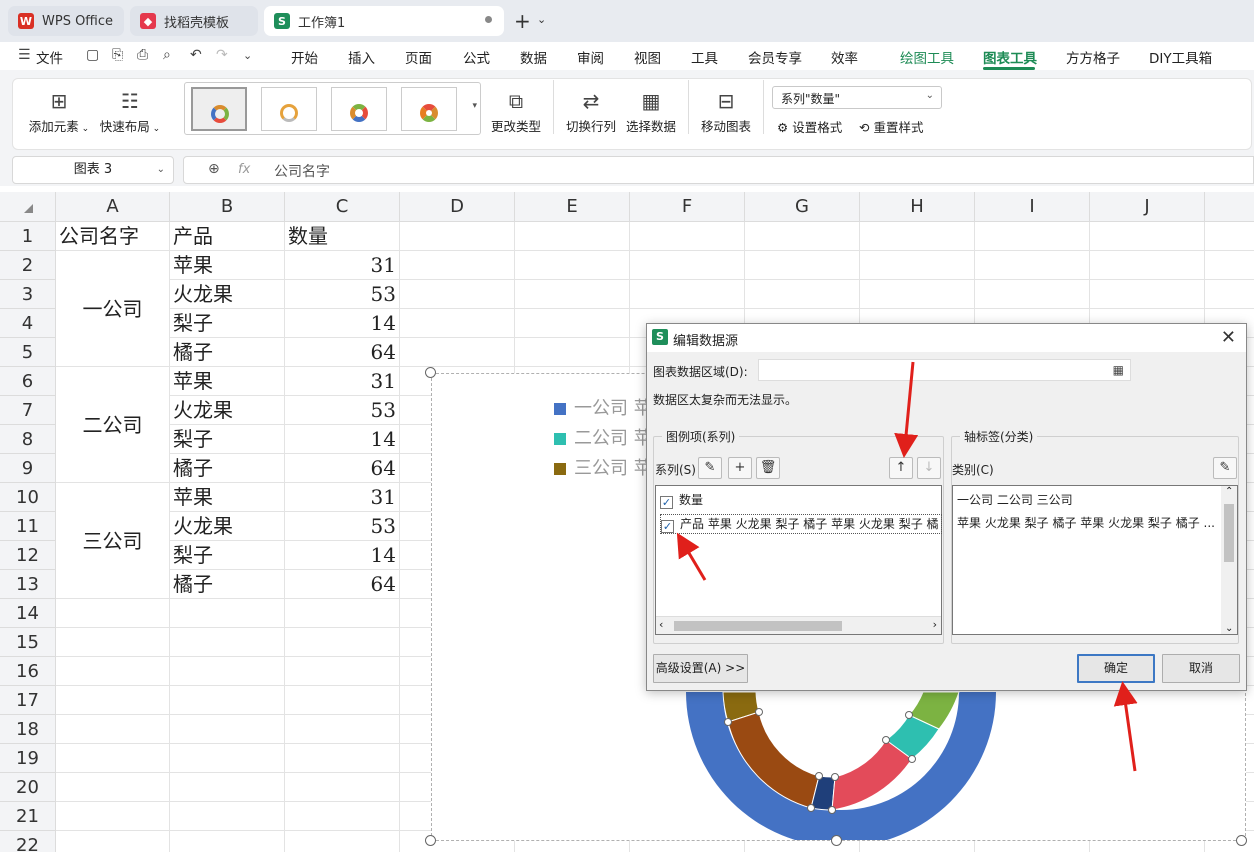  Describe the element at coordinates (809, 126) in the screenshot. I see `set-format-button: ⚙ 设置格式` at that location.